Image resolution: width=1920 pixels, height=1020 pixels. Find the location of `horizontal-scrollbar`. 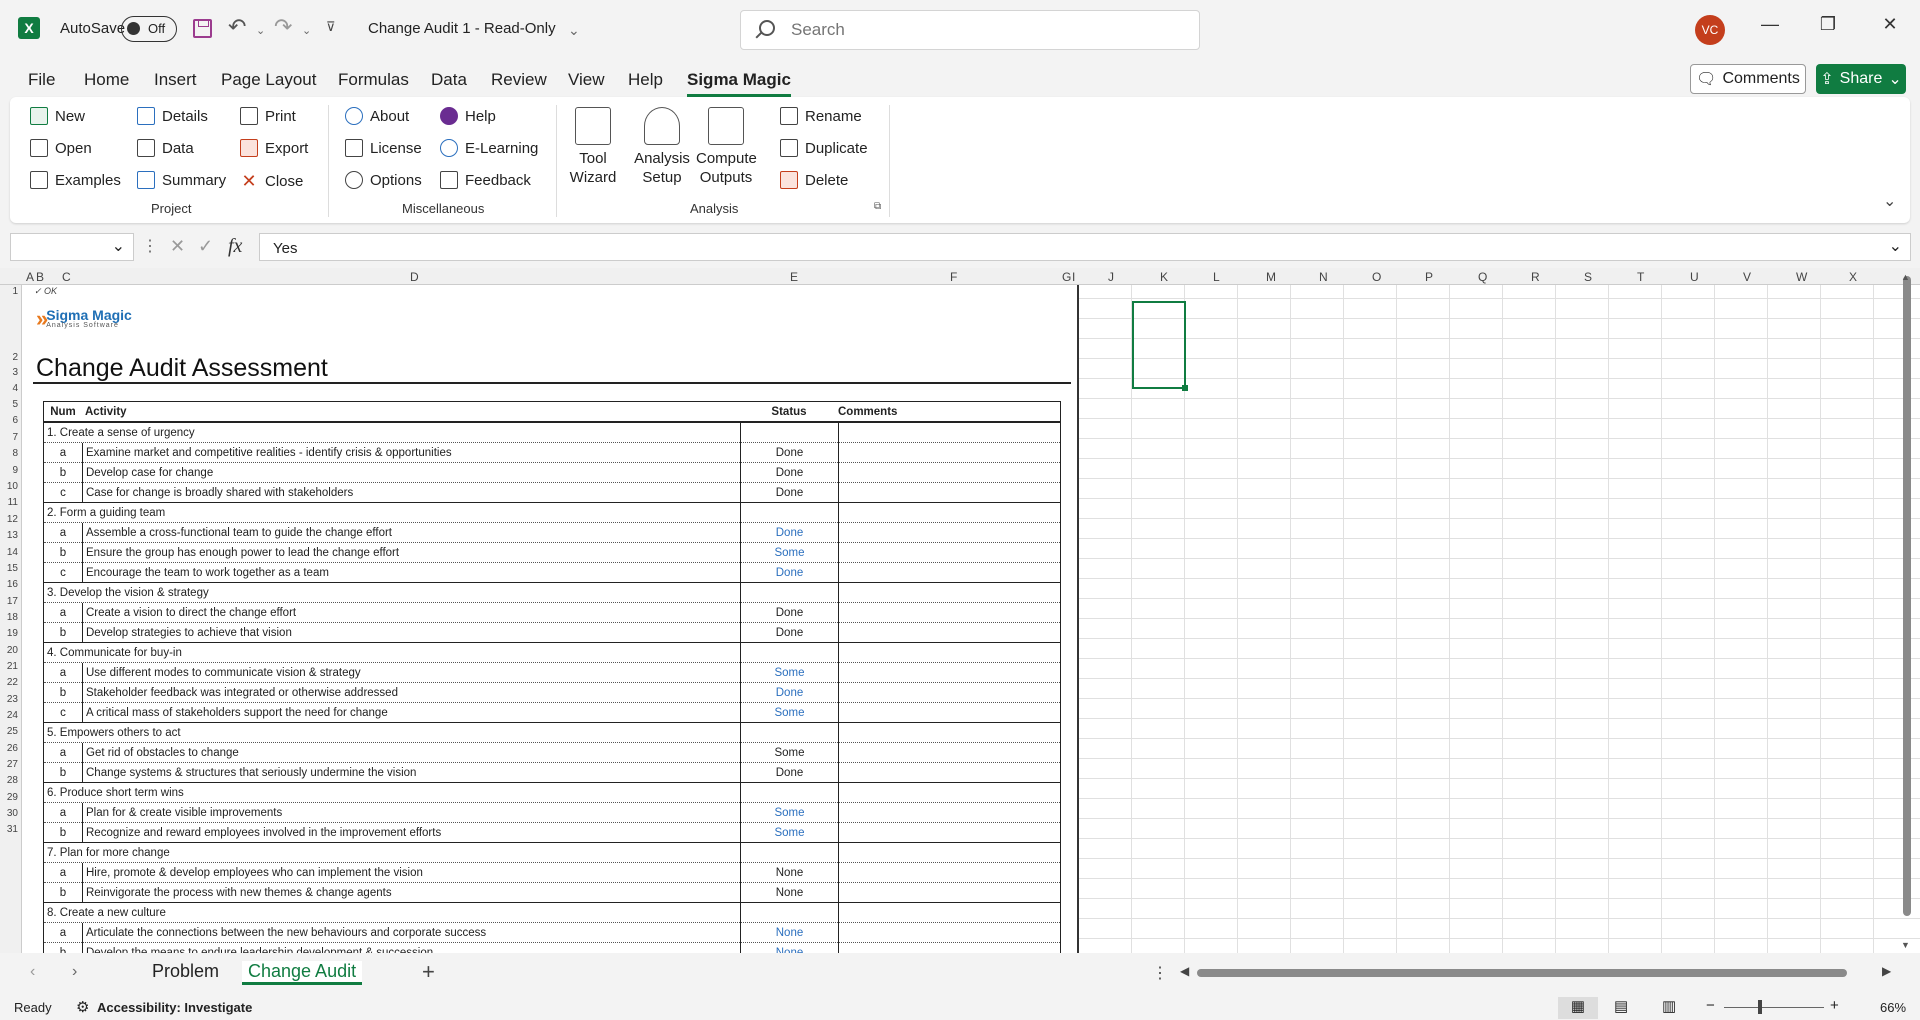

horizontal-scrollbar is located at coordinates (1522, 973).